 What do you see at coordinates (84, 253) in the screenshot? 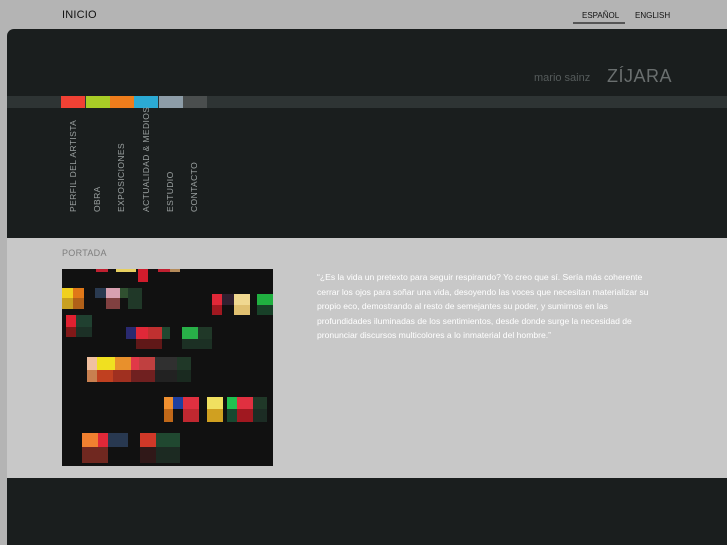
I see `section-title: PORTADA` at bounding box center [84, 253].